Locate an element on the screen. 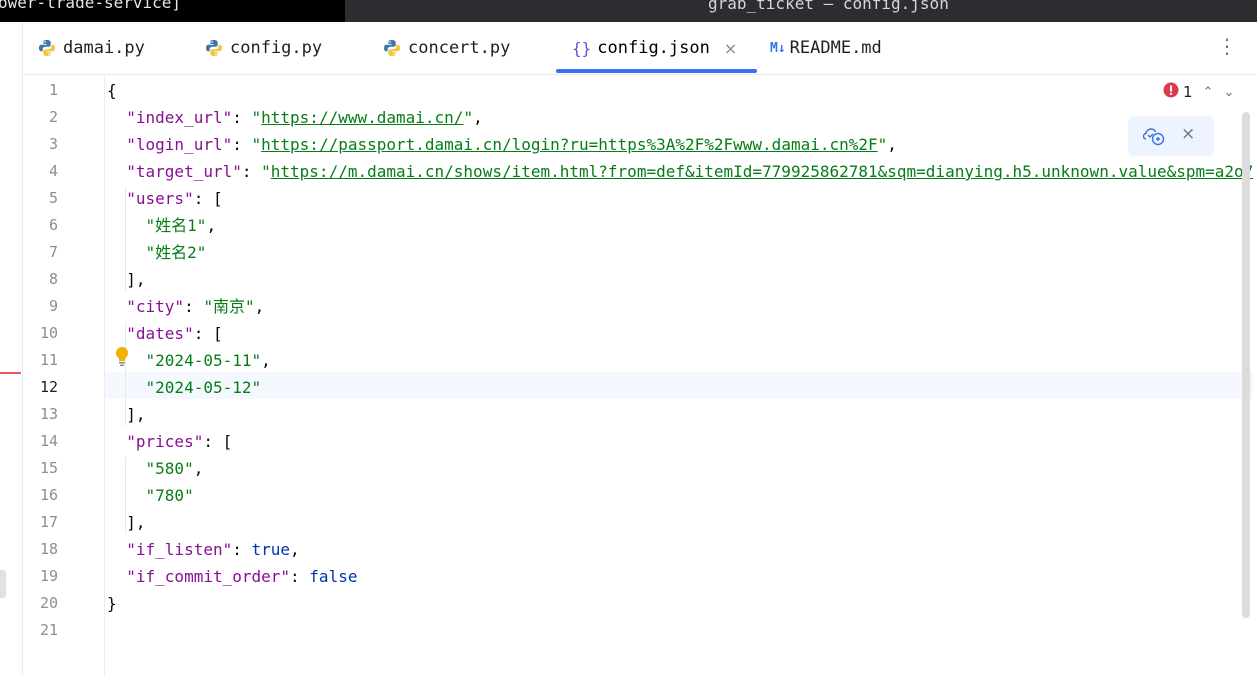 The height and width of the screenshot is (676, 1257). tab-label: damai.py is located at coordinates (104, 48).